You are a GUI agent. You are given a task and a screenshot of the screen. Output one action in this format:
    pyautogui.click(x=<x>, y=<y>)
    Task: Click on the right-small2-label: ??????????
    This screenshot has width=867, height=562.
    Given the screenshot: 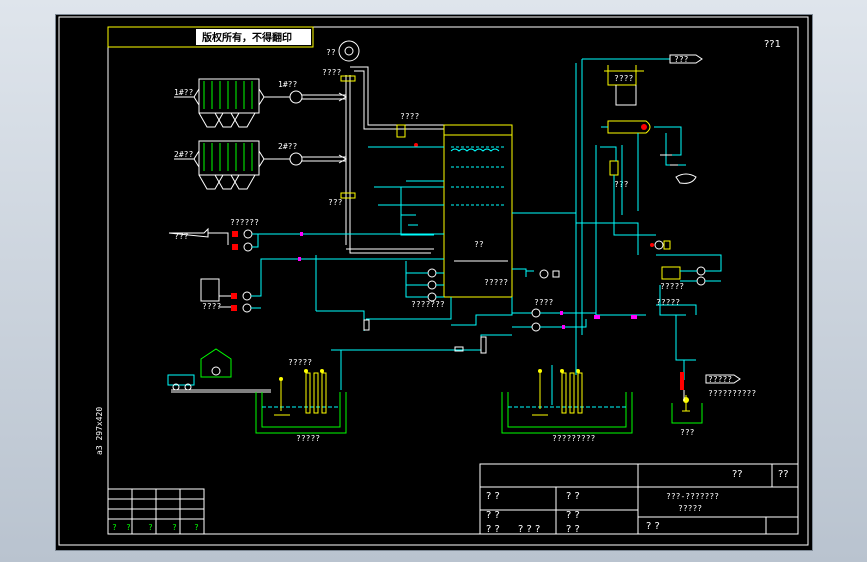 What is the action you would take?
    pyautogui.click(x=732, y=393)
    